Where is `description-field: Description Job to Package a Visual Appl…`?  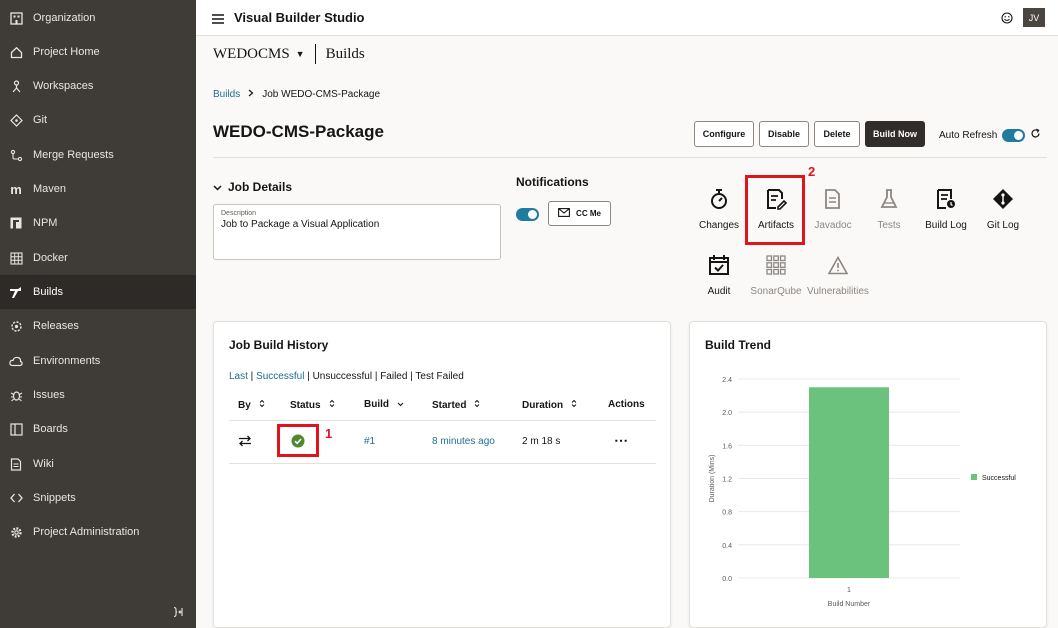
description-field: Description Job to Package a Visual Appl… is located at coordinates (357, 232).